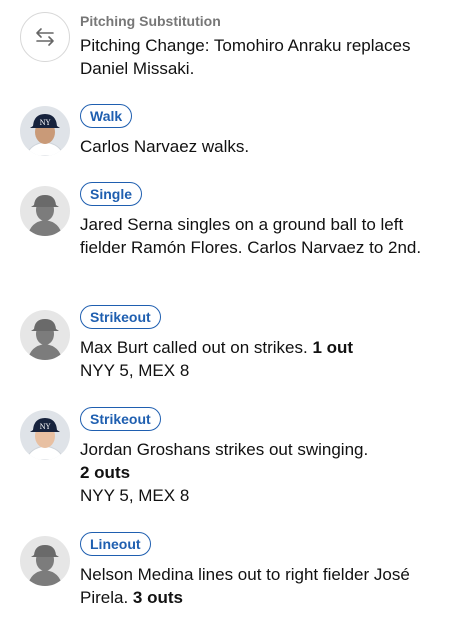 The height and width of the screenshot is (640, 452). What do you see at coordinates (165, 146) in the screenshot?
I see `play-description: Carlos Narvaez walks.` at bounding box center [165, 146].